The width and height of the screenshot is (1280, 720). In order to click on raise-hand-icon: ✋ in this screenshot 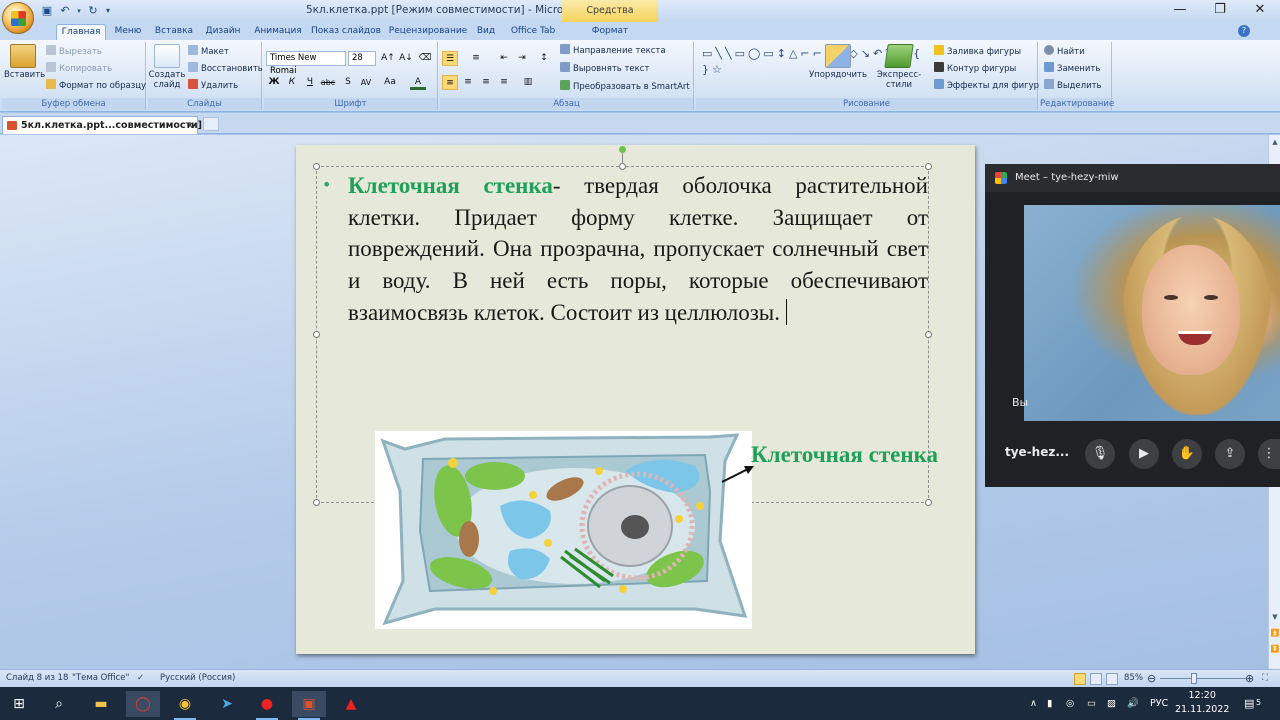, I will do `click(1187, 454)`.